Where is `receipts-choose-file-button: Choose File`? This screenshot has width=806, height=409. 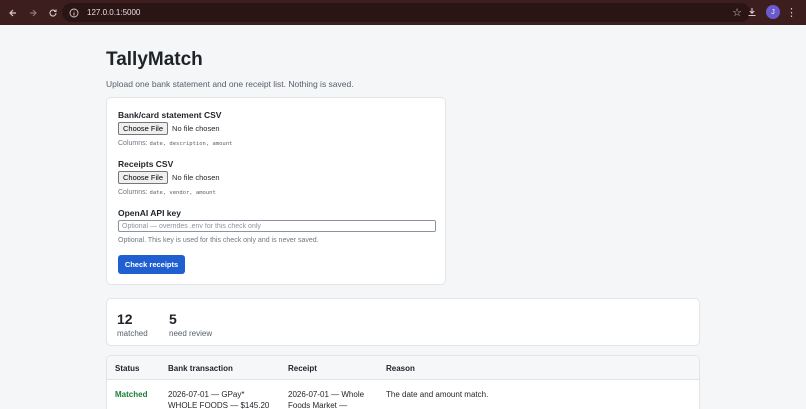
receipts-choose-file-button: Choose File is located at coordinates (143, 177).